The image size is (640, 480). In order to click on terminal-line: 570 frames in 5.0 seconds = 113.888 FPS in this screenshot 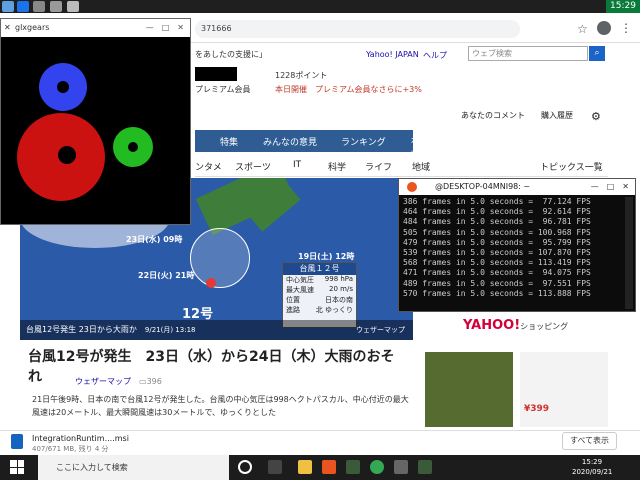, I will do `click(497, 293)`.